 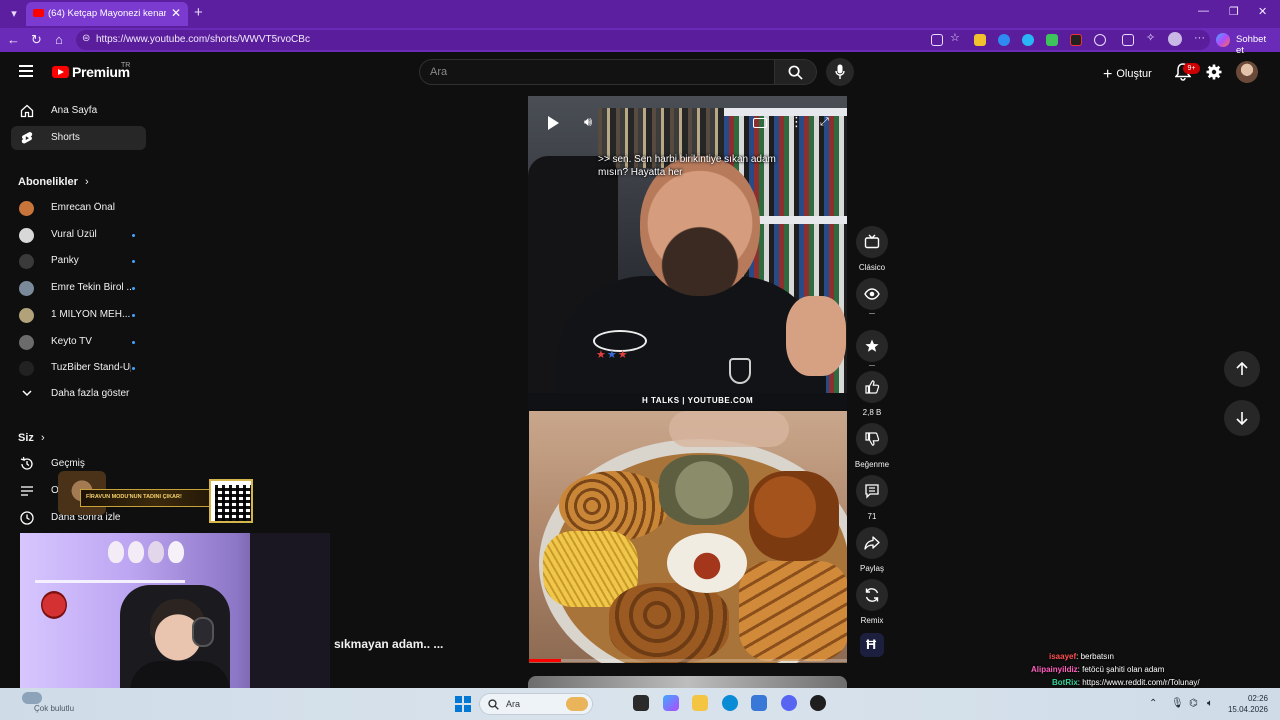 I want to click on subscription-item: Panky, so click(x=78, y=261).